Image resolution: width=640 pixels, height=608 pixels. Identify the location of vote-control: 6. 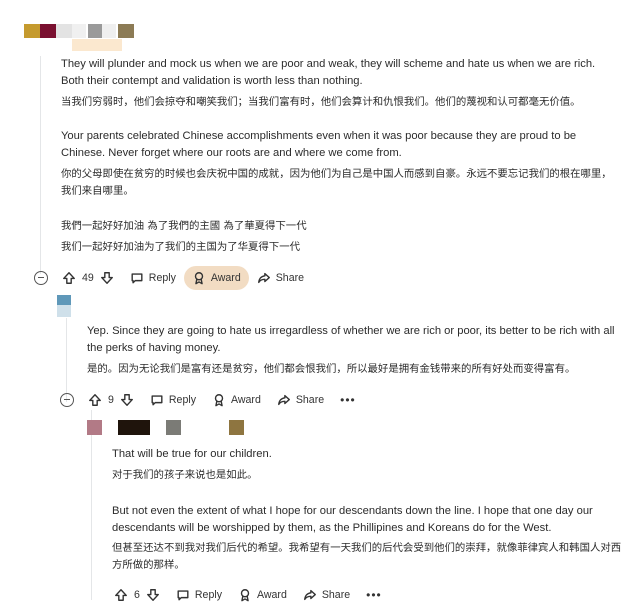
(137, 595).